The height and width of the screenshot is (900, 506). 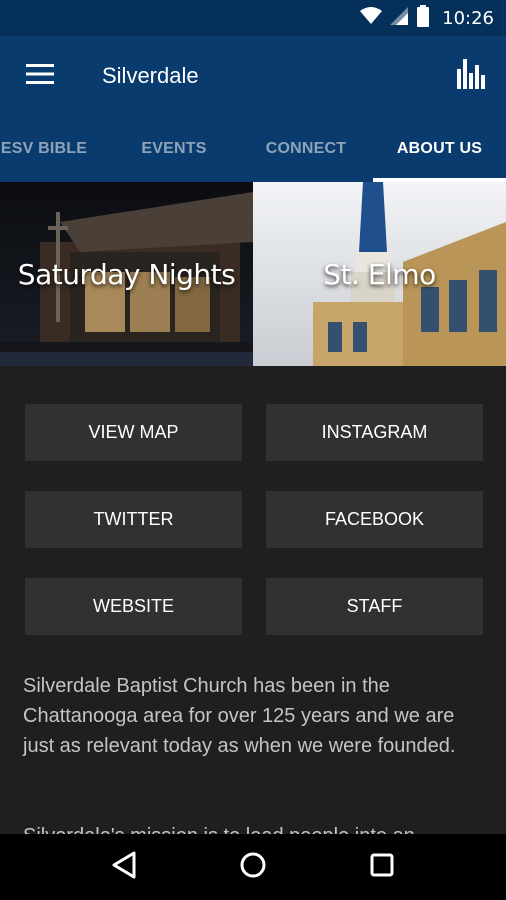 I want to click on tab-connect: CONNECT, so click(x=306, y=149).